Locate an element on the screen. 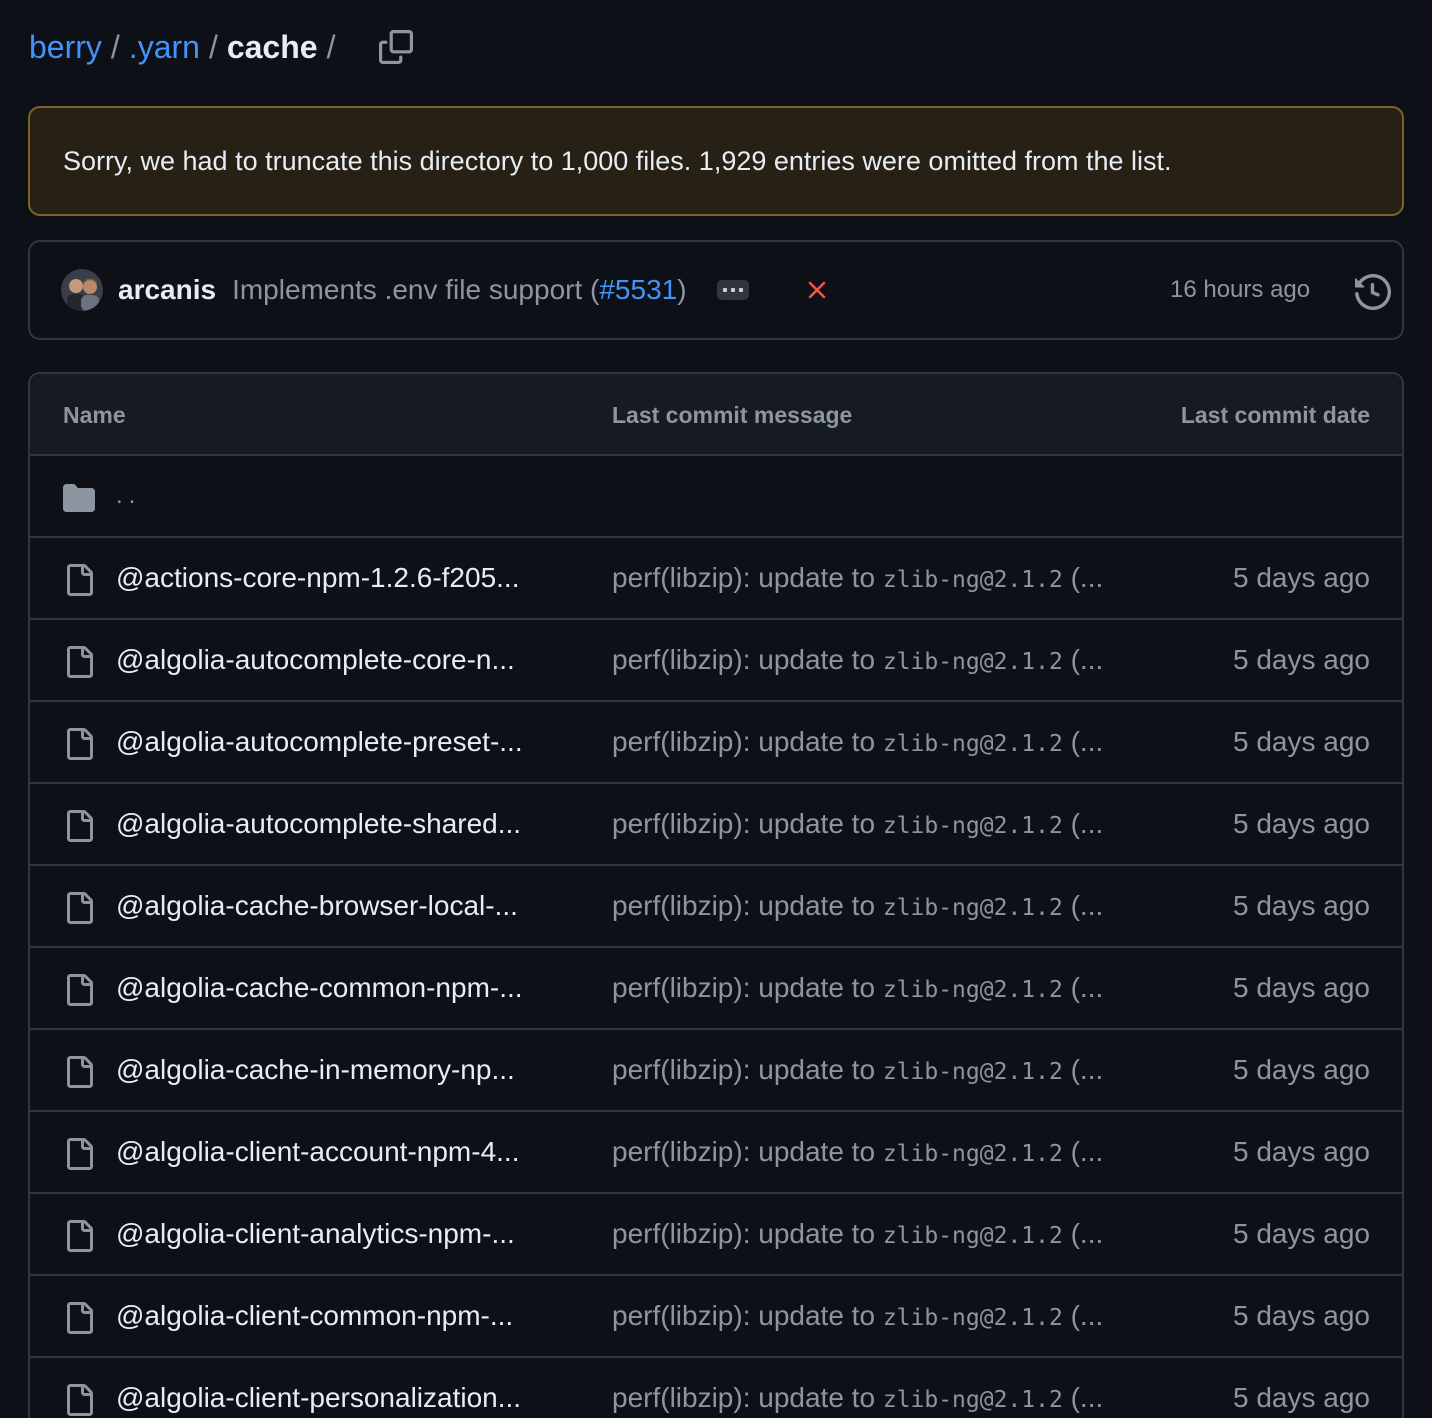 The image size is (1432, 1418). pull-request-link: #5531 is located at coordinates (638, 289).